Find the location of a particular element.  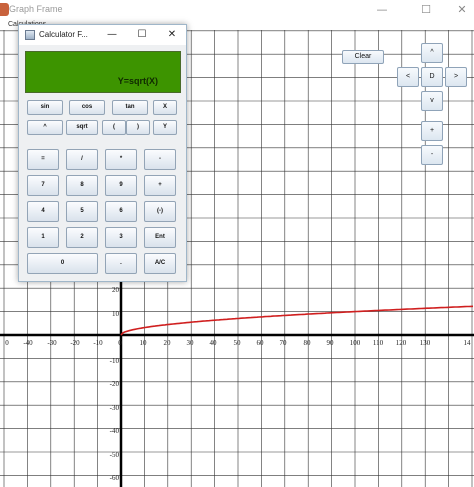

digit-1-button: 1 is located at coordinates (43, 237).